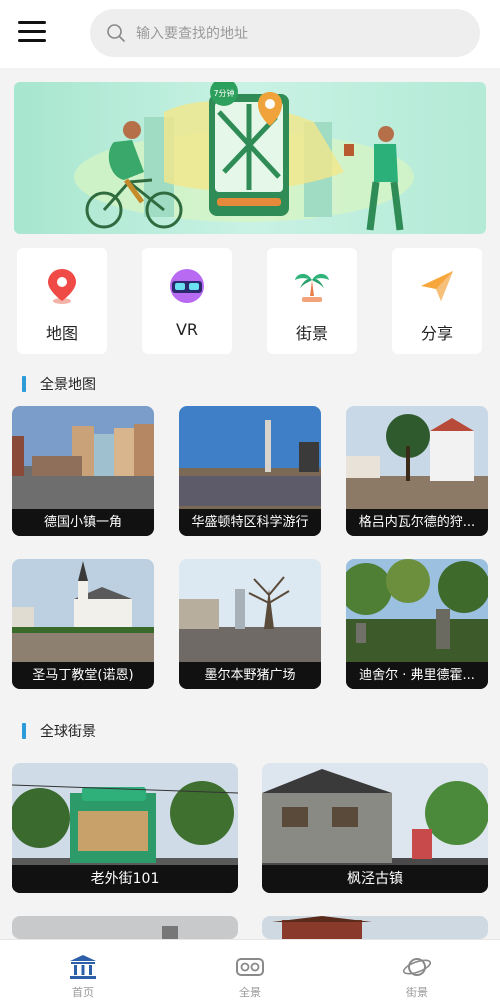 The width and height of the screenshot is (500, 1002). What do you see at coordinates (83, 624) in the screenshot?
I see `panorama-card: 圣马丁教堂(诺恩)` at bounding box center [83, 624].